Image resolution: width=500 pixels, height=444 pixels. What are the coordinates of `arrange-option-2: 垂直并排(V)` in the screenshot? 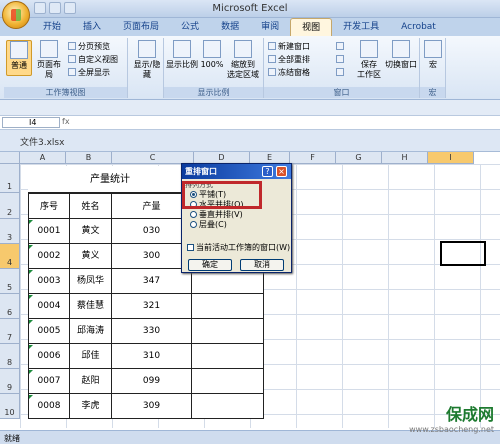 It's located at (216, 215).